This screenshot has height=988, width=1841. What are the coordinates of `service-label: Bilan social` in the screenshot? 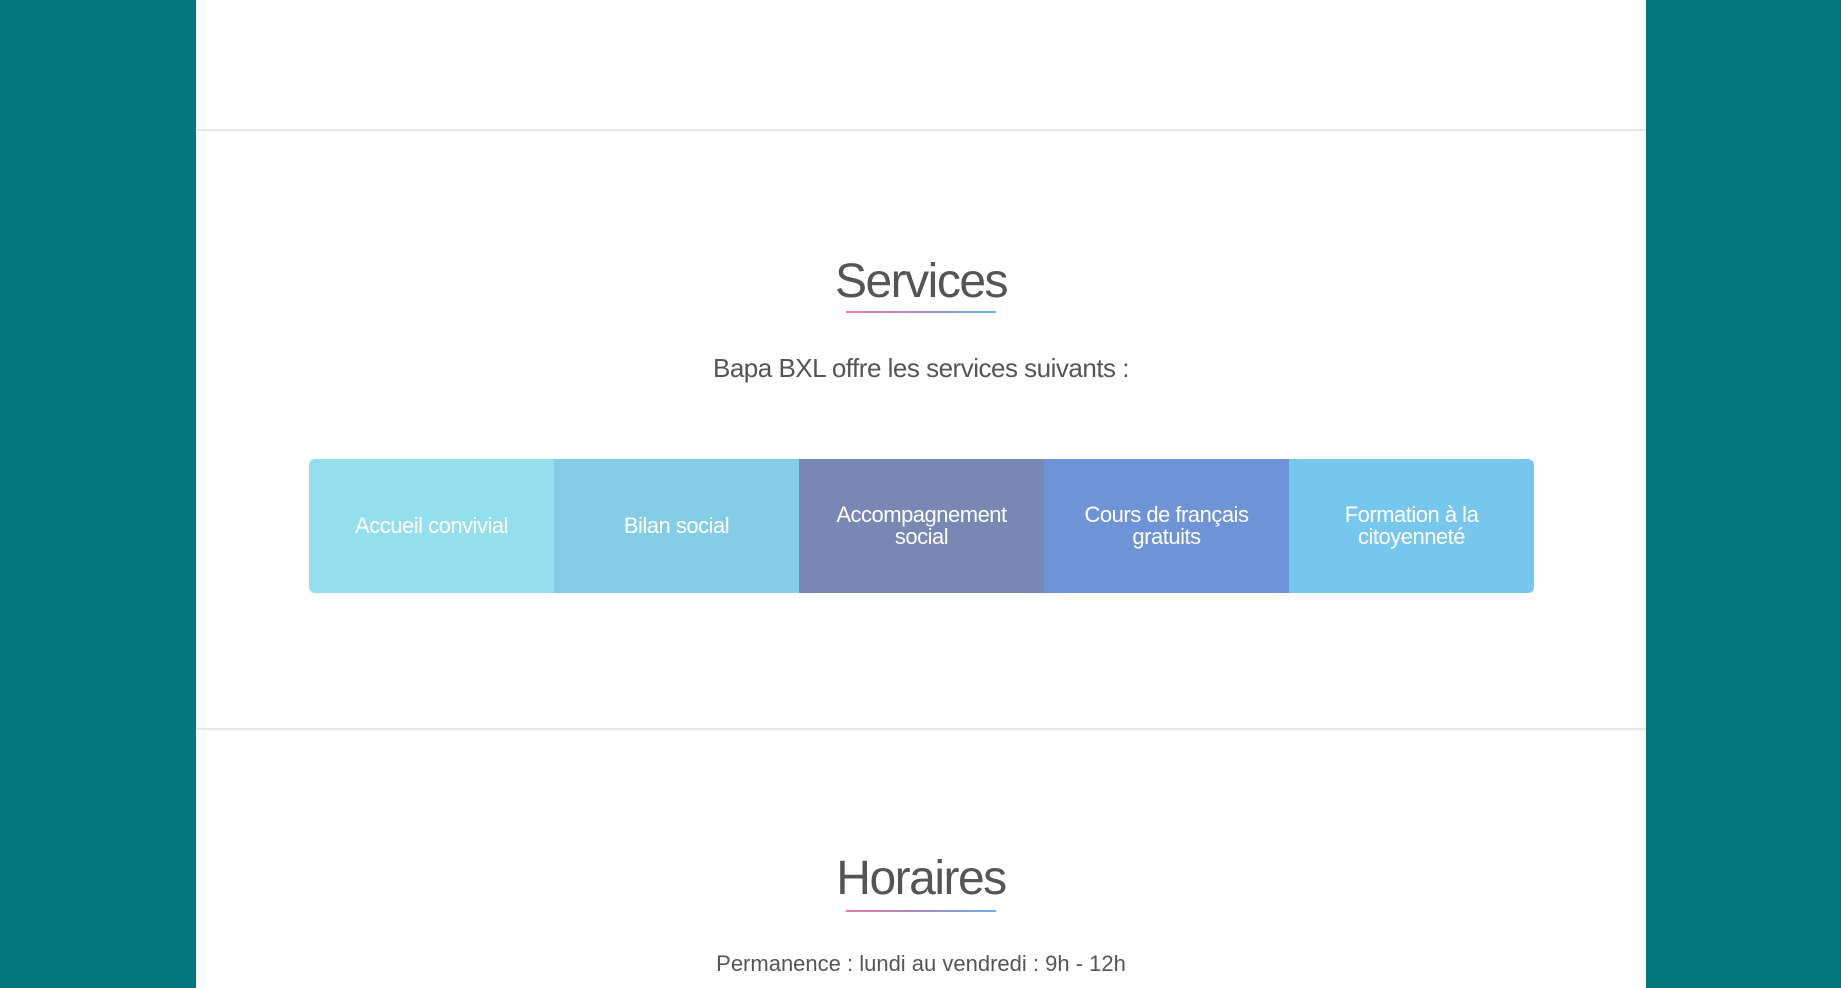 It's located at (676, 525).